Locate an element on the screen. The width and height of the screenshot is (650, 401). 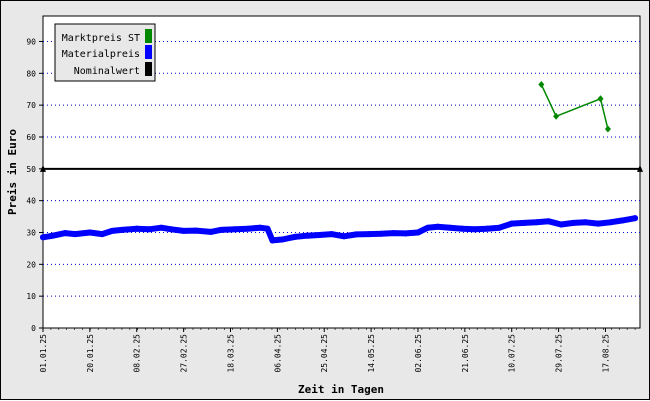
x-tick-label: 29.07.25 is located at coordinates (559, 353).